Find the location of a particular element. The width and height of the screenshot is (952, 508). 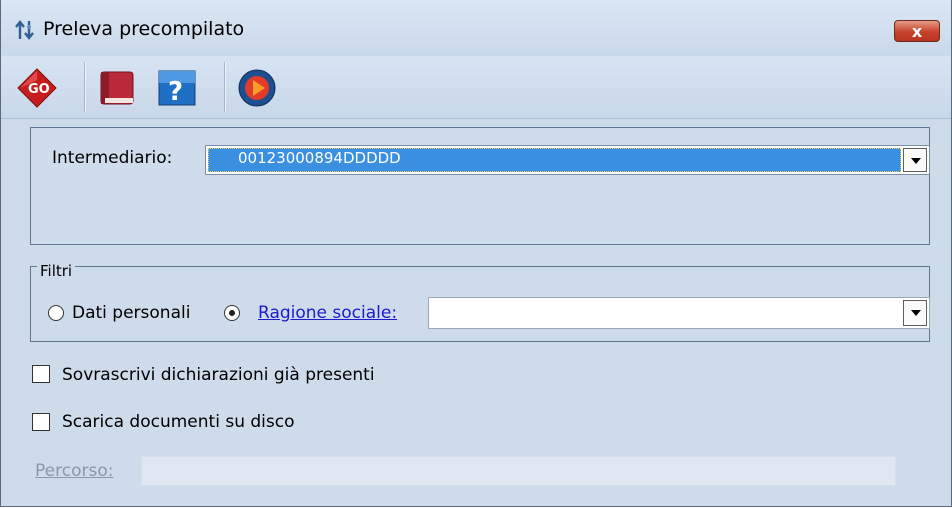

exit-icon is located at coordinates (257, 92).